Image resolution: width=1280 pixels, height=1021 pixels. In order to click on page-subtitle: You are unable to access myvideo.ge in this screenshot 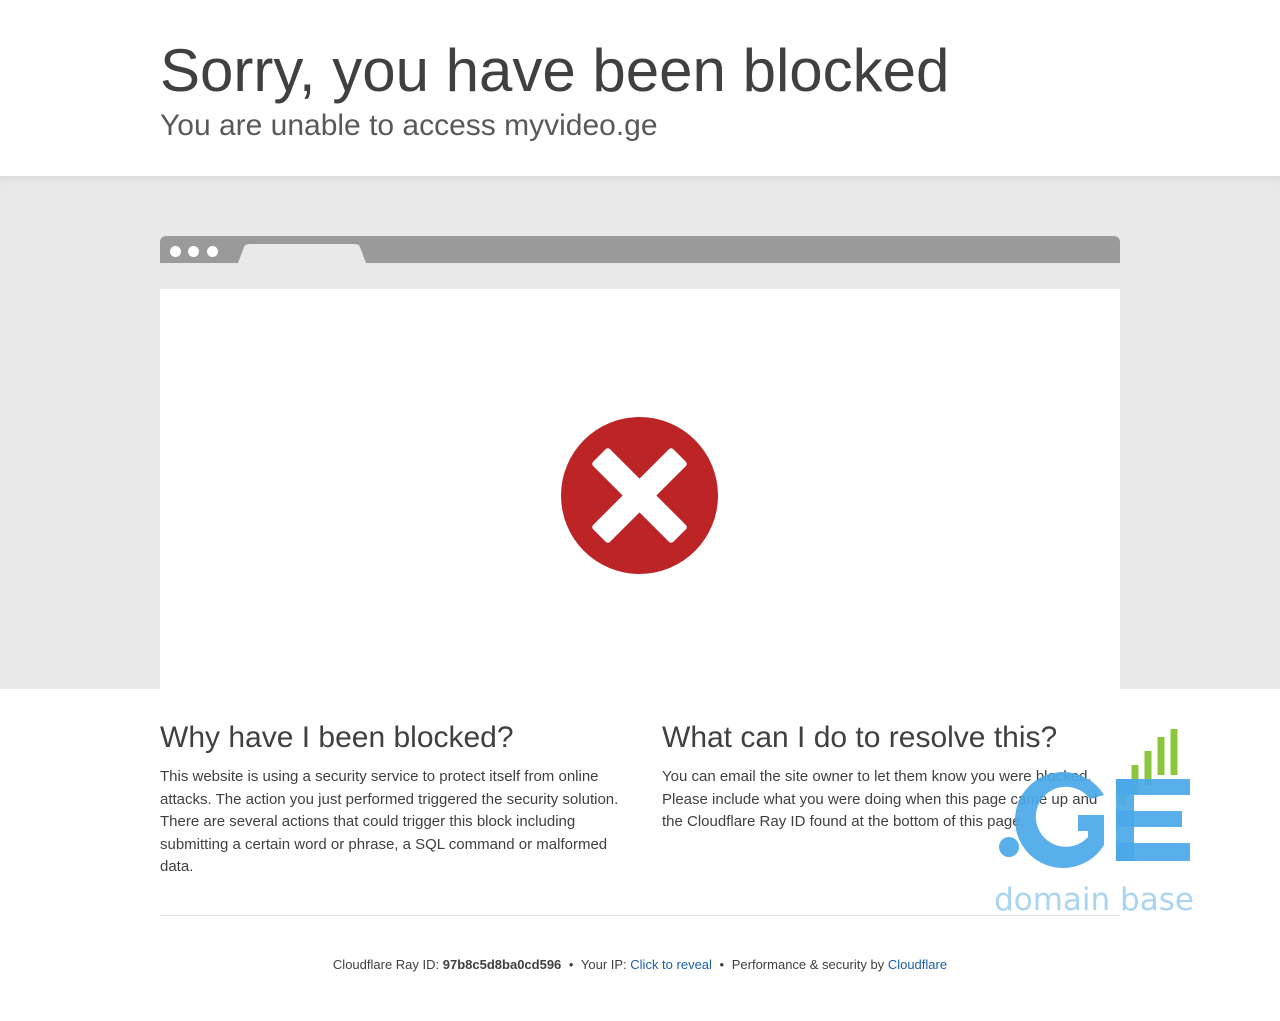, I will do `click(409, 125)`.